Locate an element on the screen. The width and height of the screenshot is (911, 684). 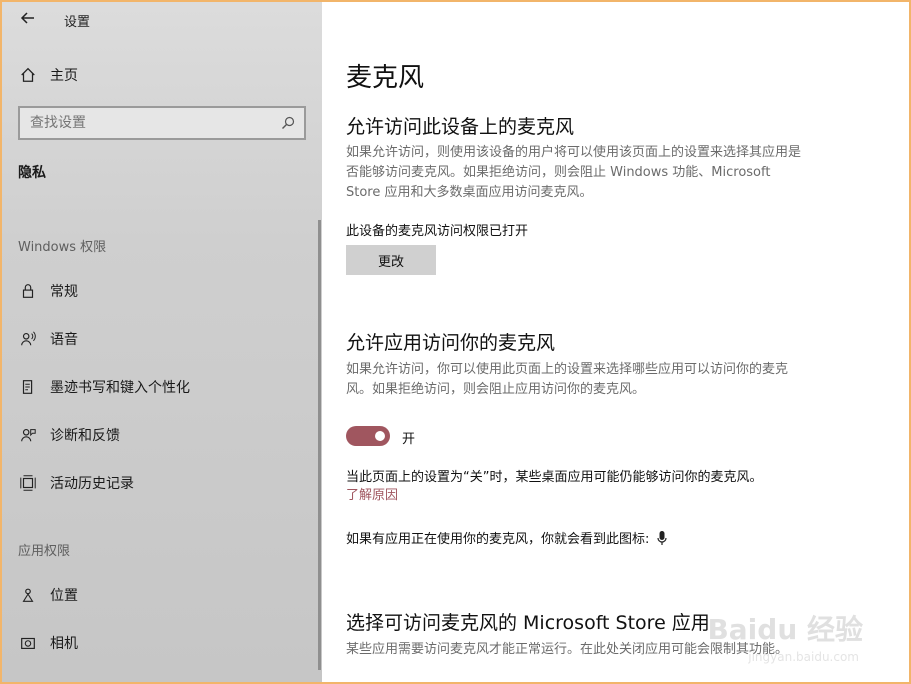
microphone-icon is located at coordinates (662, 538).